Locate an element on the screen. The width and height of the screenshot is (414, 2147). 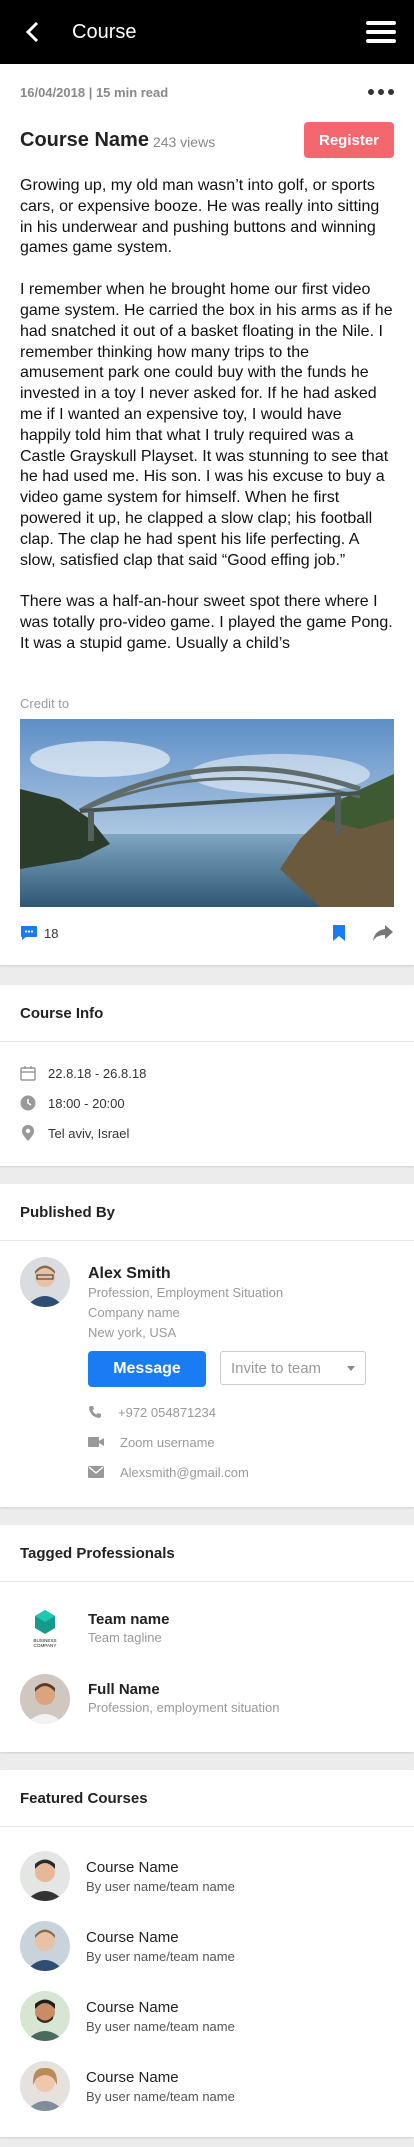
publisher-company: Company name is located at coordinates (134, 1312).